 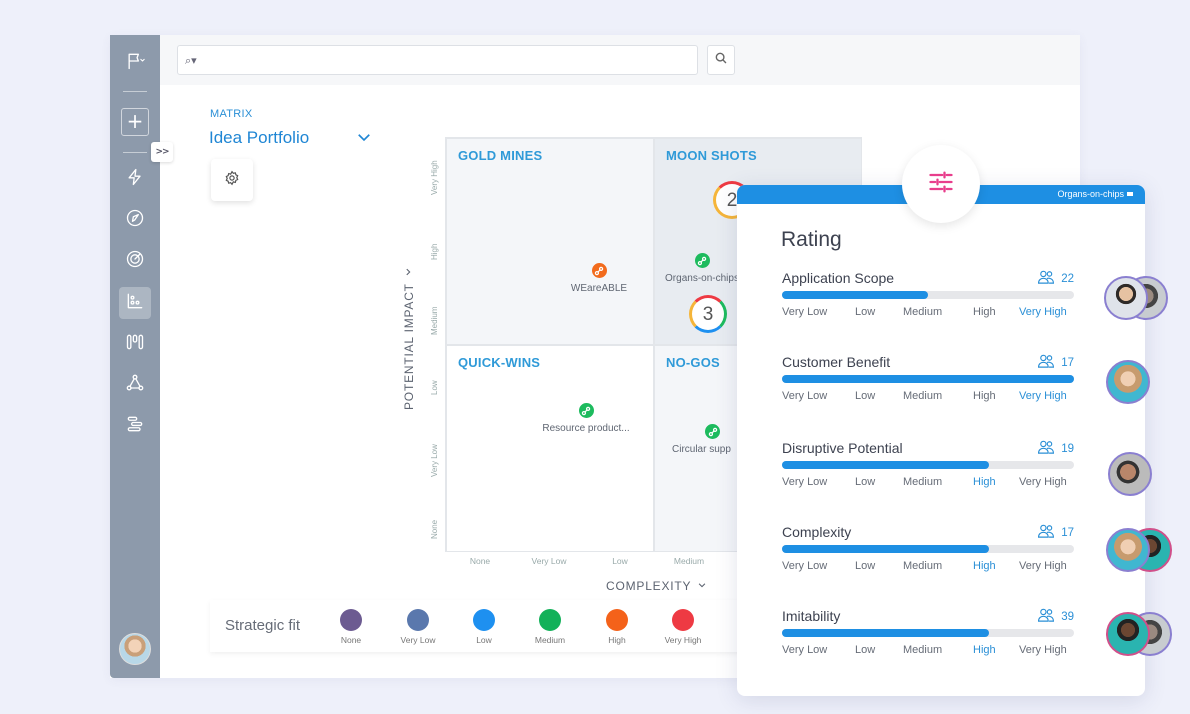 What do you see at coordinates (135, 426) in the screenshot?
I see `sidebar-item-roadmap` at bounding box center [135, 426].